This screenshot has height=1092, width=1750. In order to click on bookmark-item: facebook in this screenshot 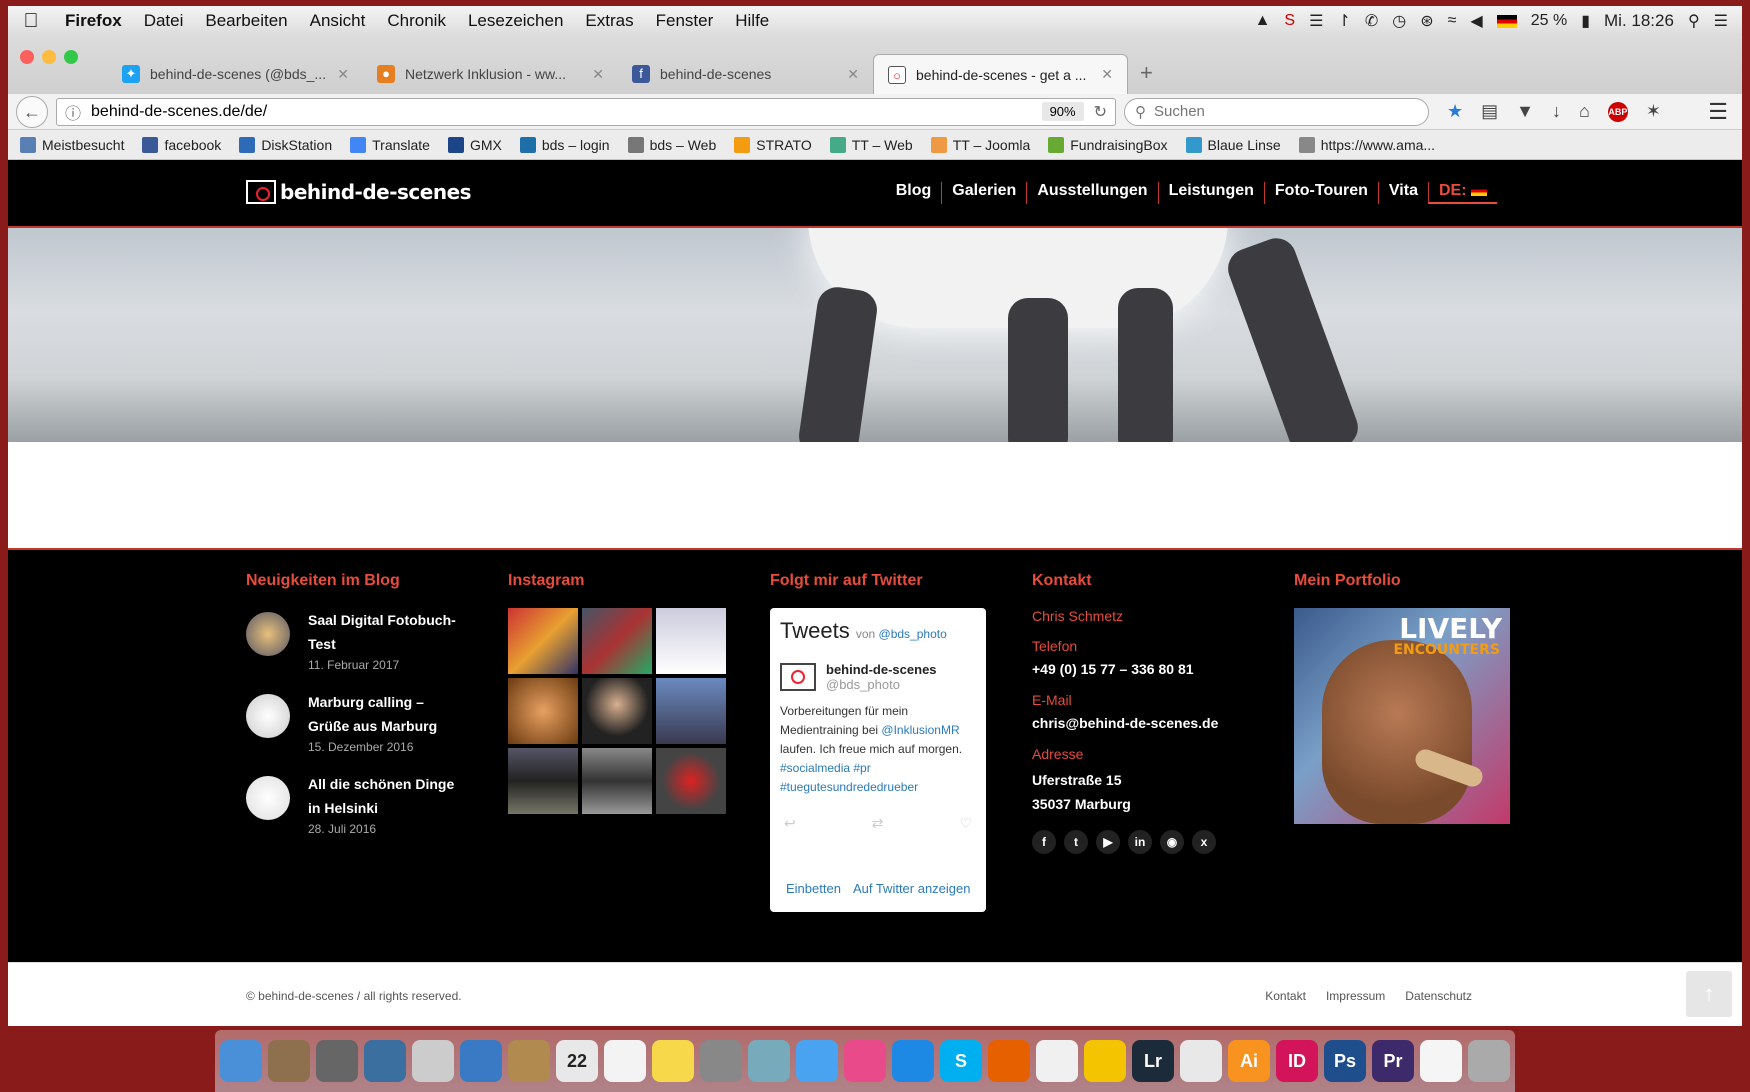, I will do `click(181, 144)`.